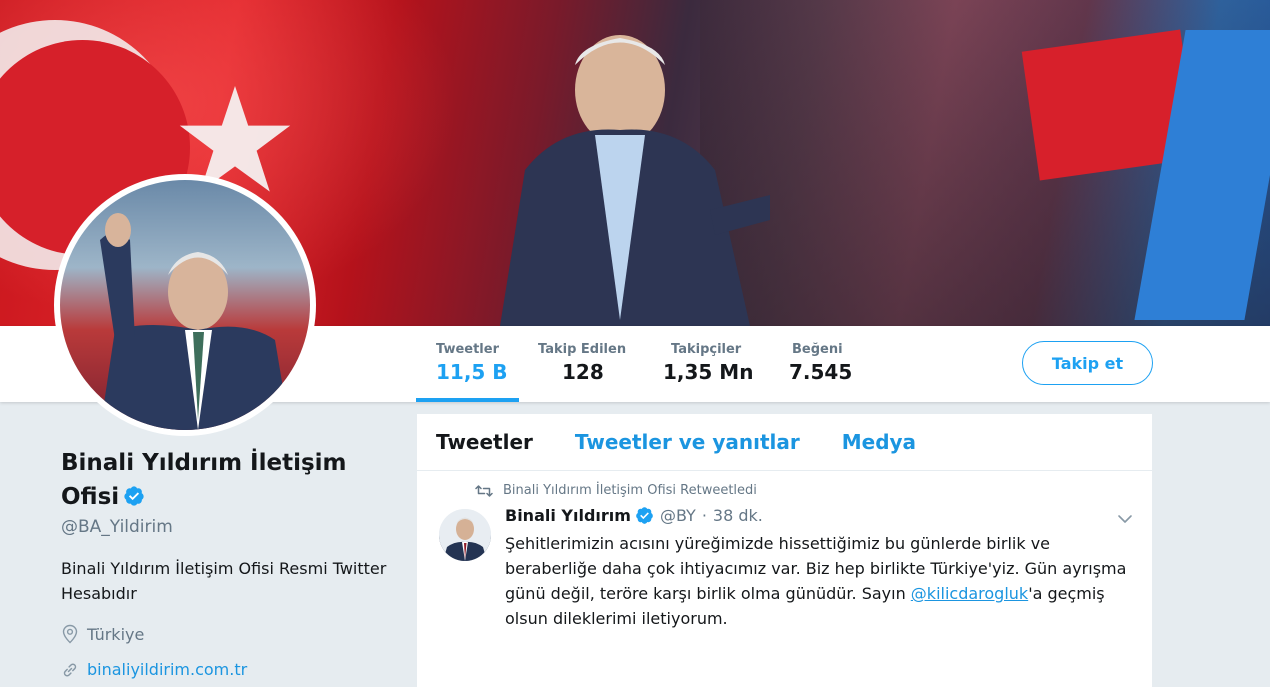 The image size is (1270, 687). What do you see at coordinates (634, 515) in the screenshot?
I see `tweet-header: Binali Yıldırım @BY · 38 dk.` at bounding box center [634, 515].